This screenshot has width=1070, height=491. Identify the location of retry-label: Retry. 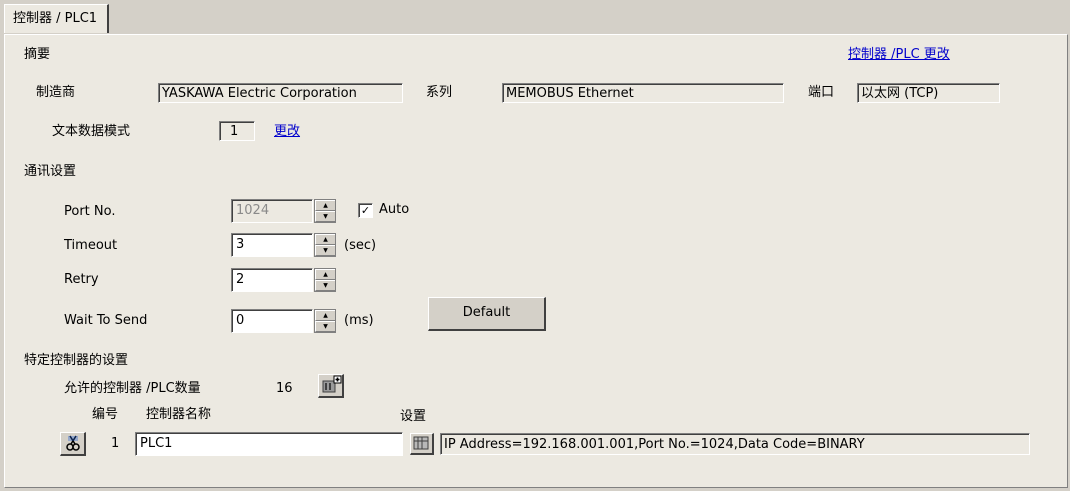
(81, 279).